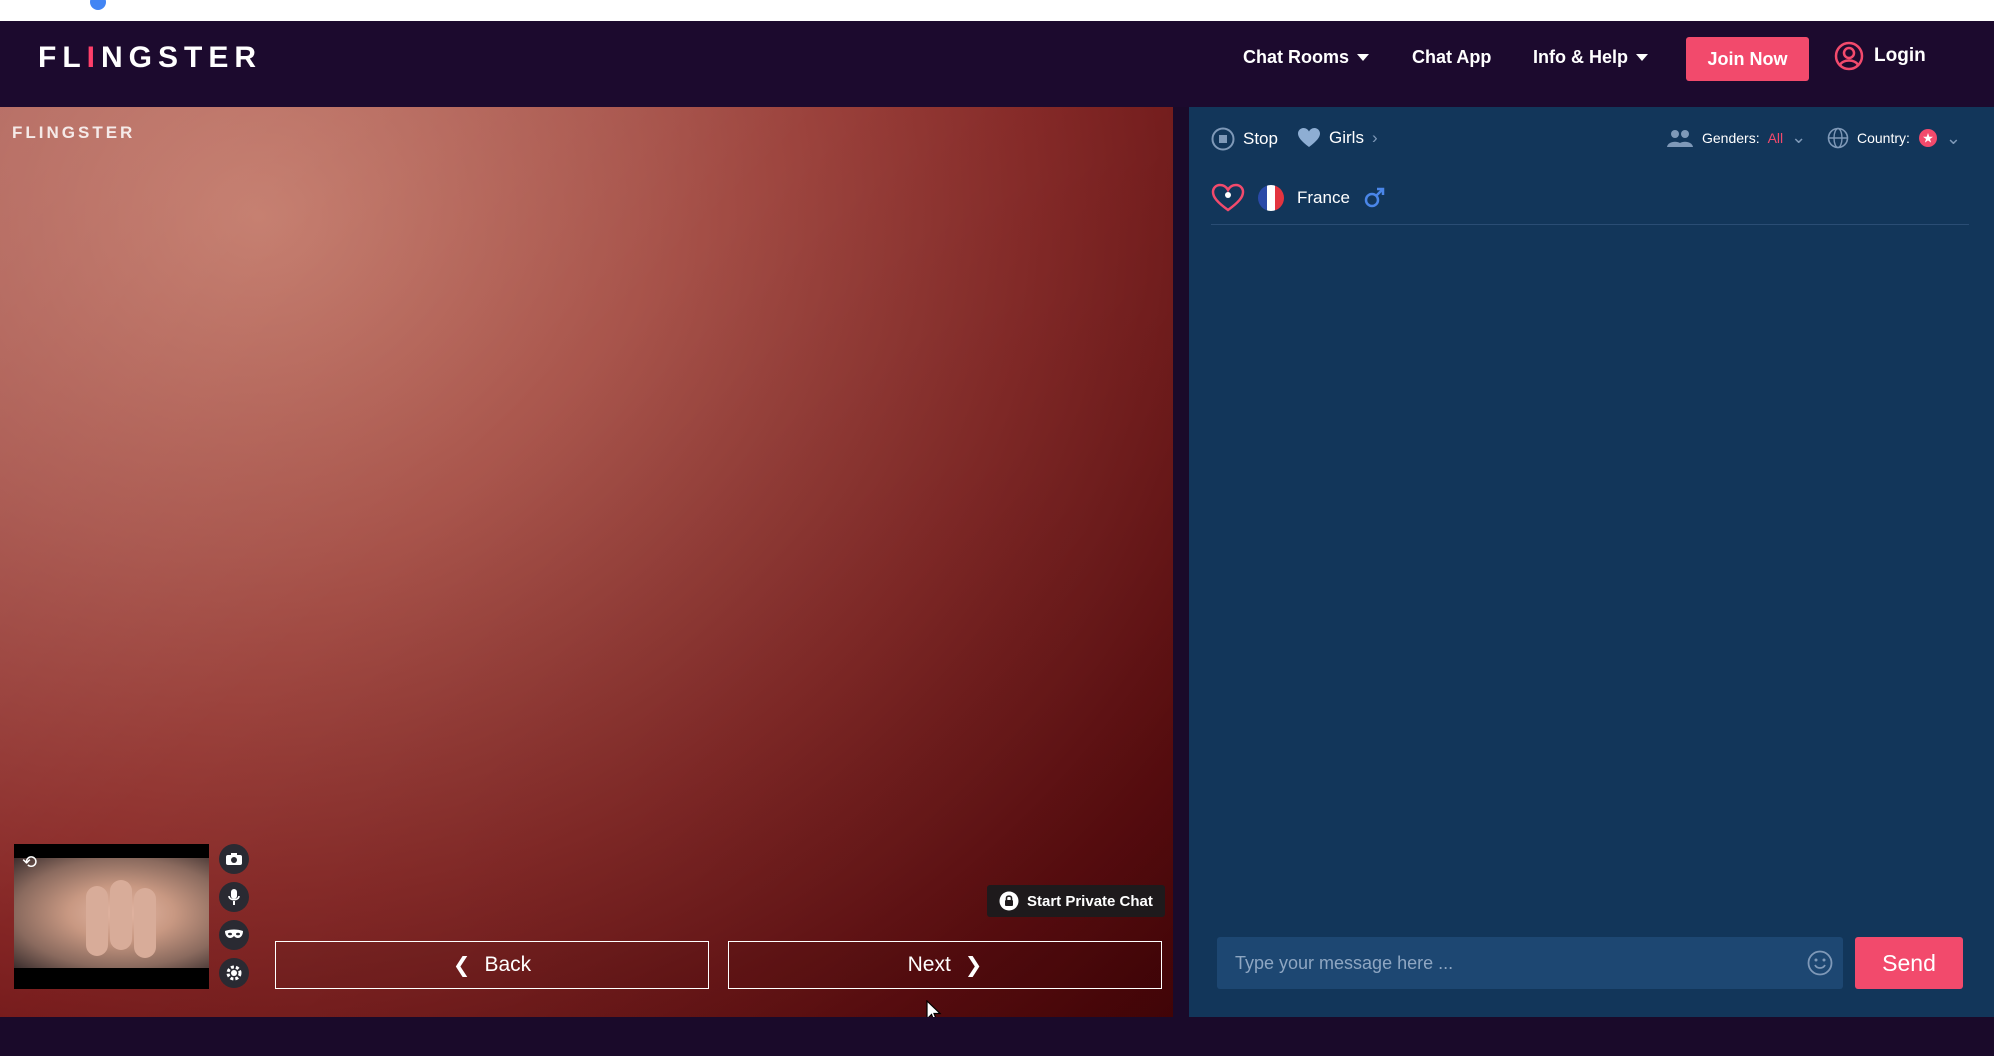 The image size is (1994, 1056). I want to click on self-camera-image, so click(111, 913).